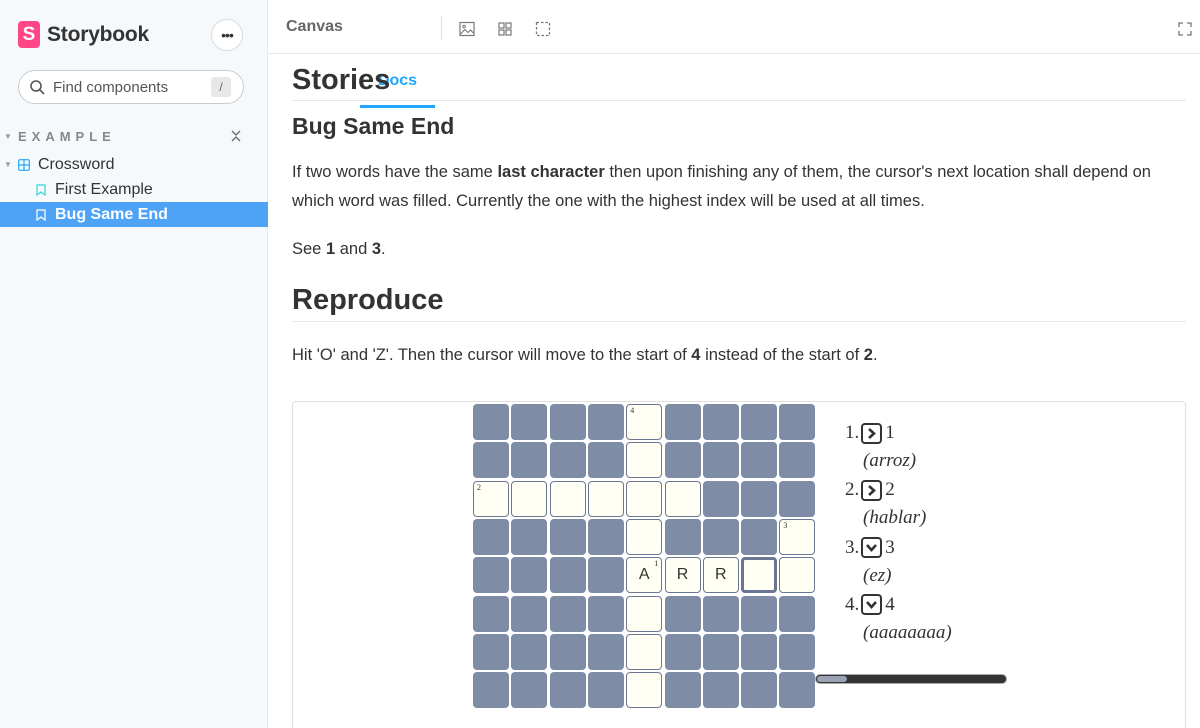  Describe the element at coordinates (644, 422) in the screenshot. I see `crossword-cell: 4` at that location.